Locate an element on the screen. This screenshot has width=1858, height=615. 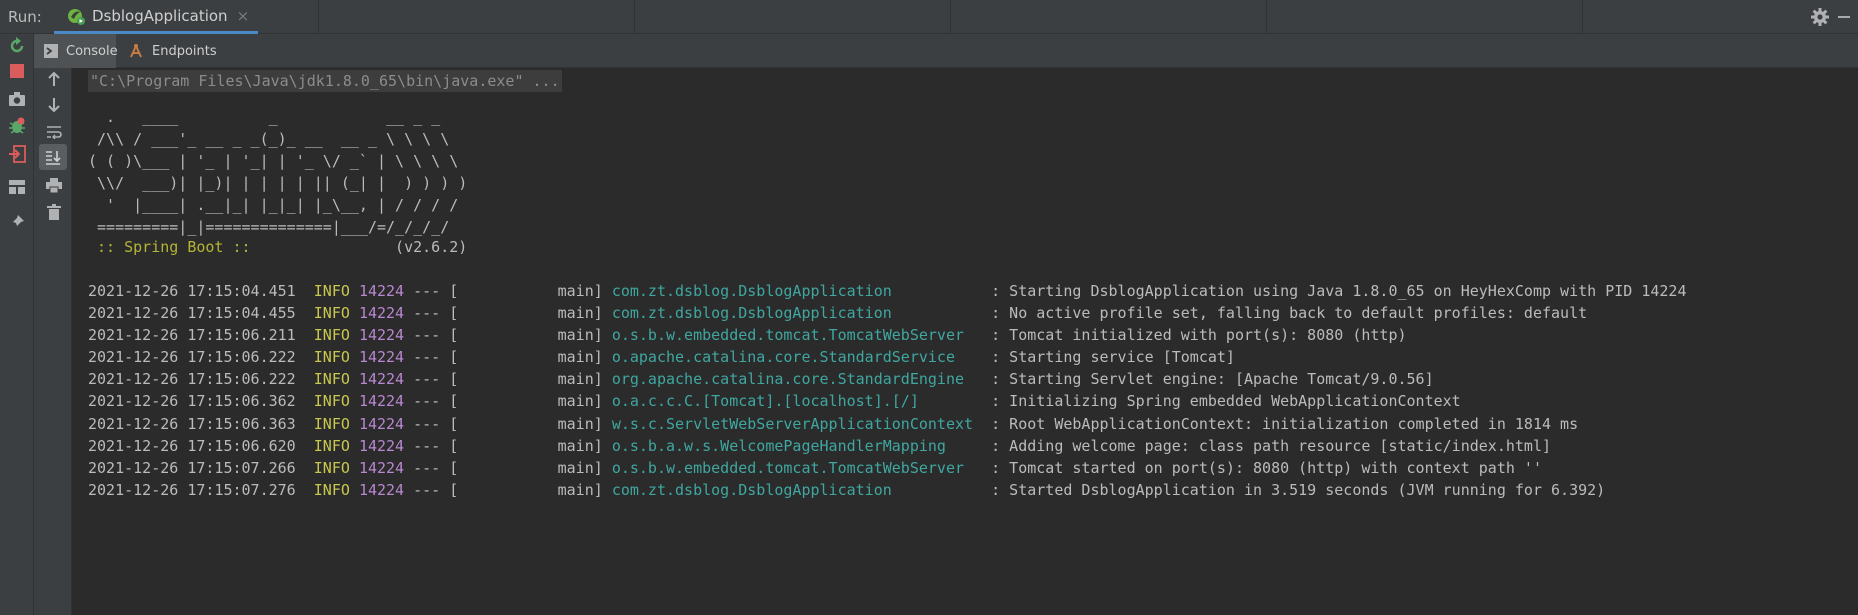
log-timestamp: 2021-12-26 17:15:07.266 is located at coordinates (192, 467).